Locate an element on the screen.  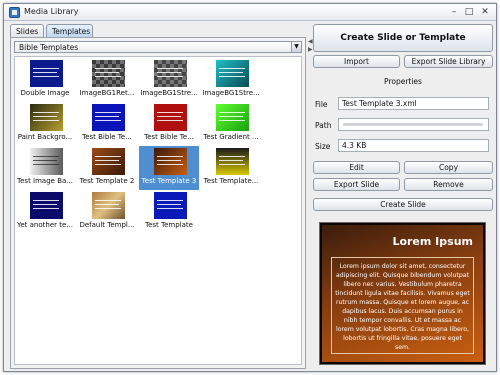
close-icon: ✕ is located at coordinates (485, 12).